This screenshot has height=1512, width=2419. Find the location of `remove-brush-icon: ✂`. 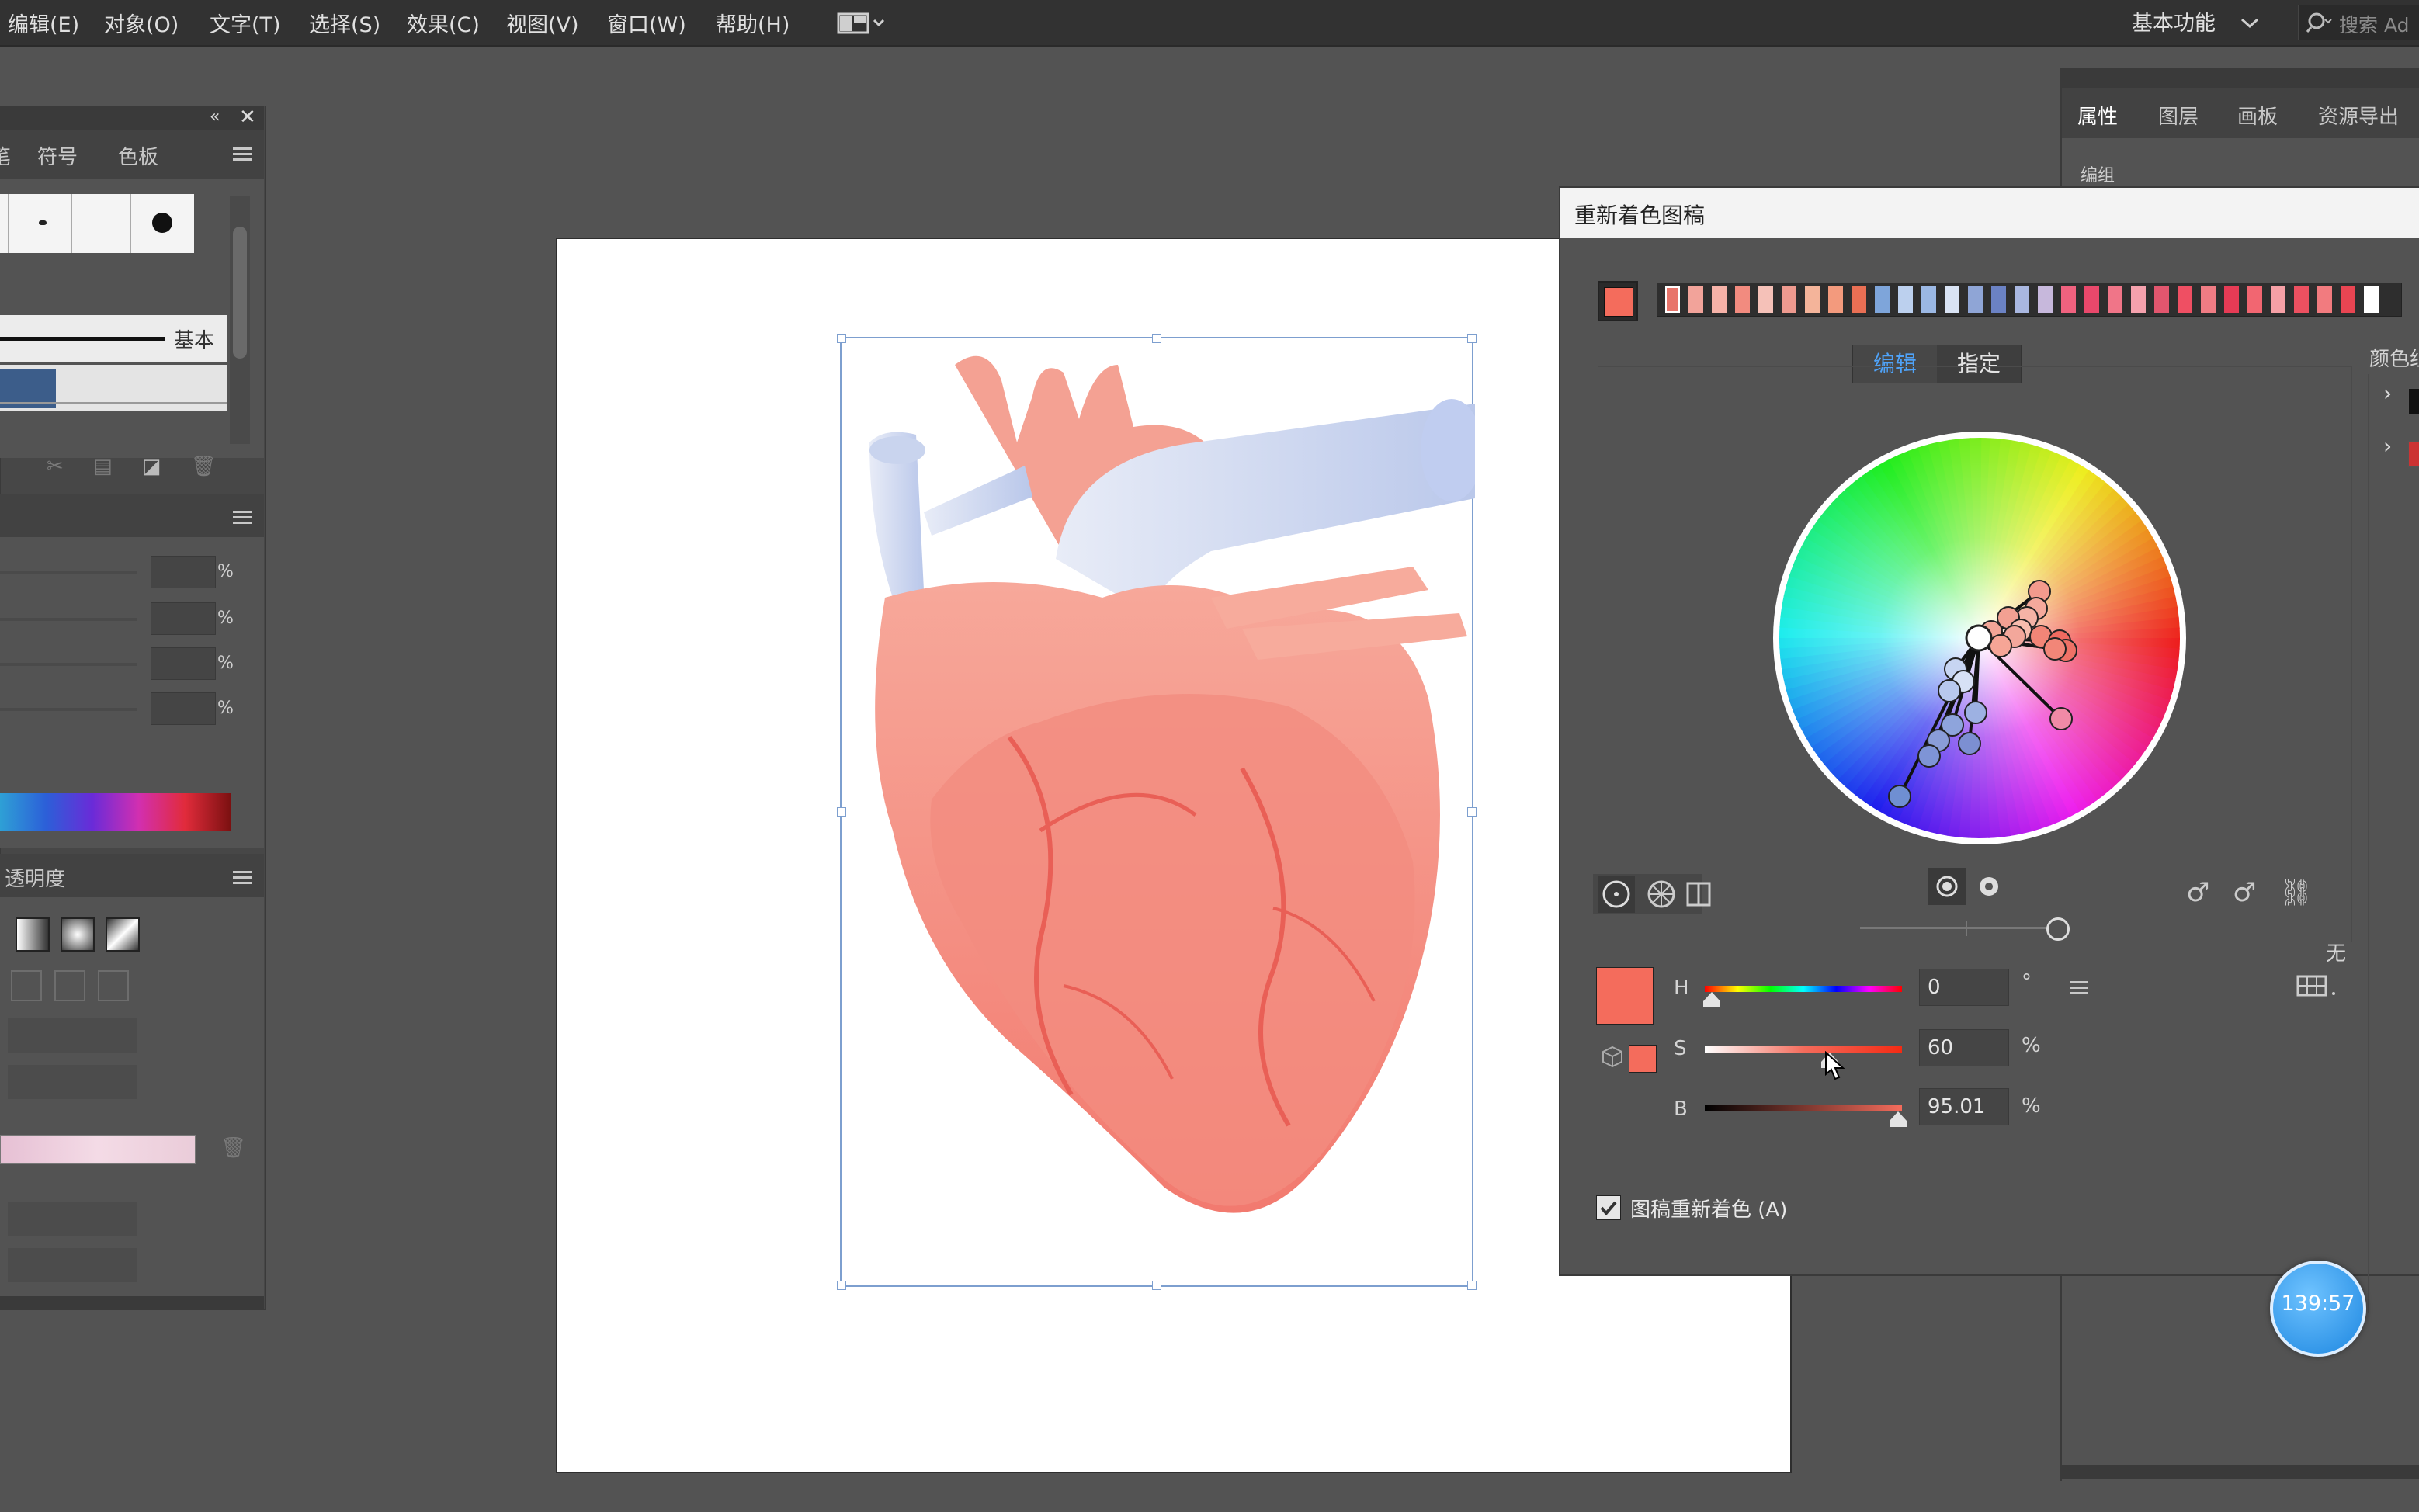

remove-brush-icon: ✂ is located at coordinates (55, 466).